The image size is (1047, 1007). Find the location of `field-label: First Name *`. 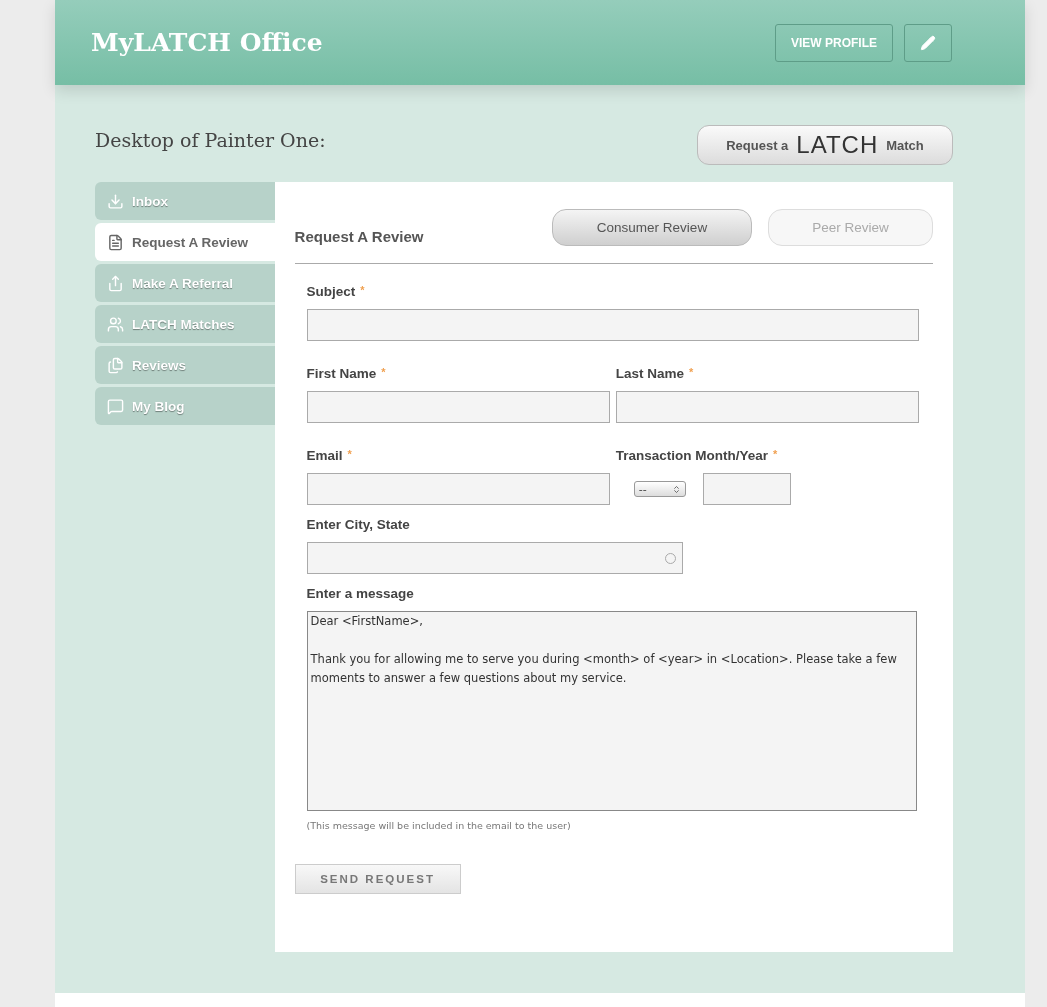

field-label: First Name * is located at coordinates (346, 373).